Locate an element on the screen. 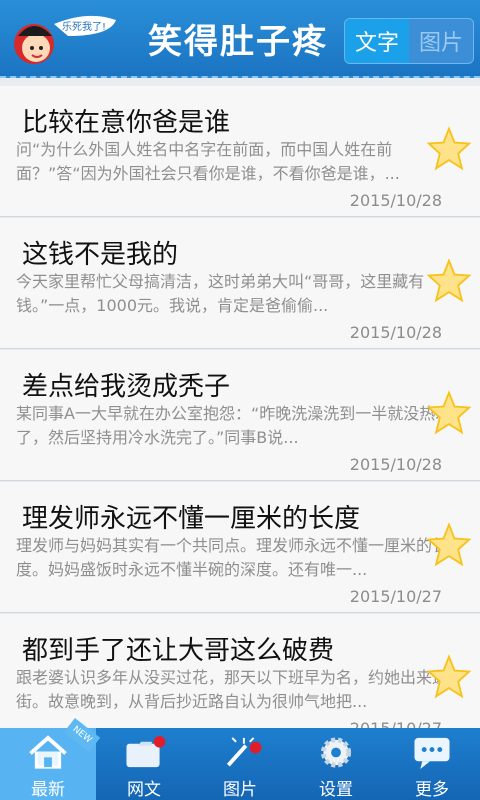 Image resolution: width=480 pixels, height=800 pixels. folder-icon is located at coordinates (146, 751).